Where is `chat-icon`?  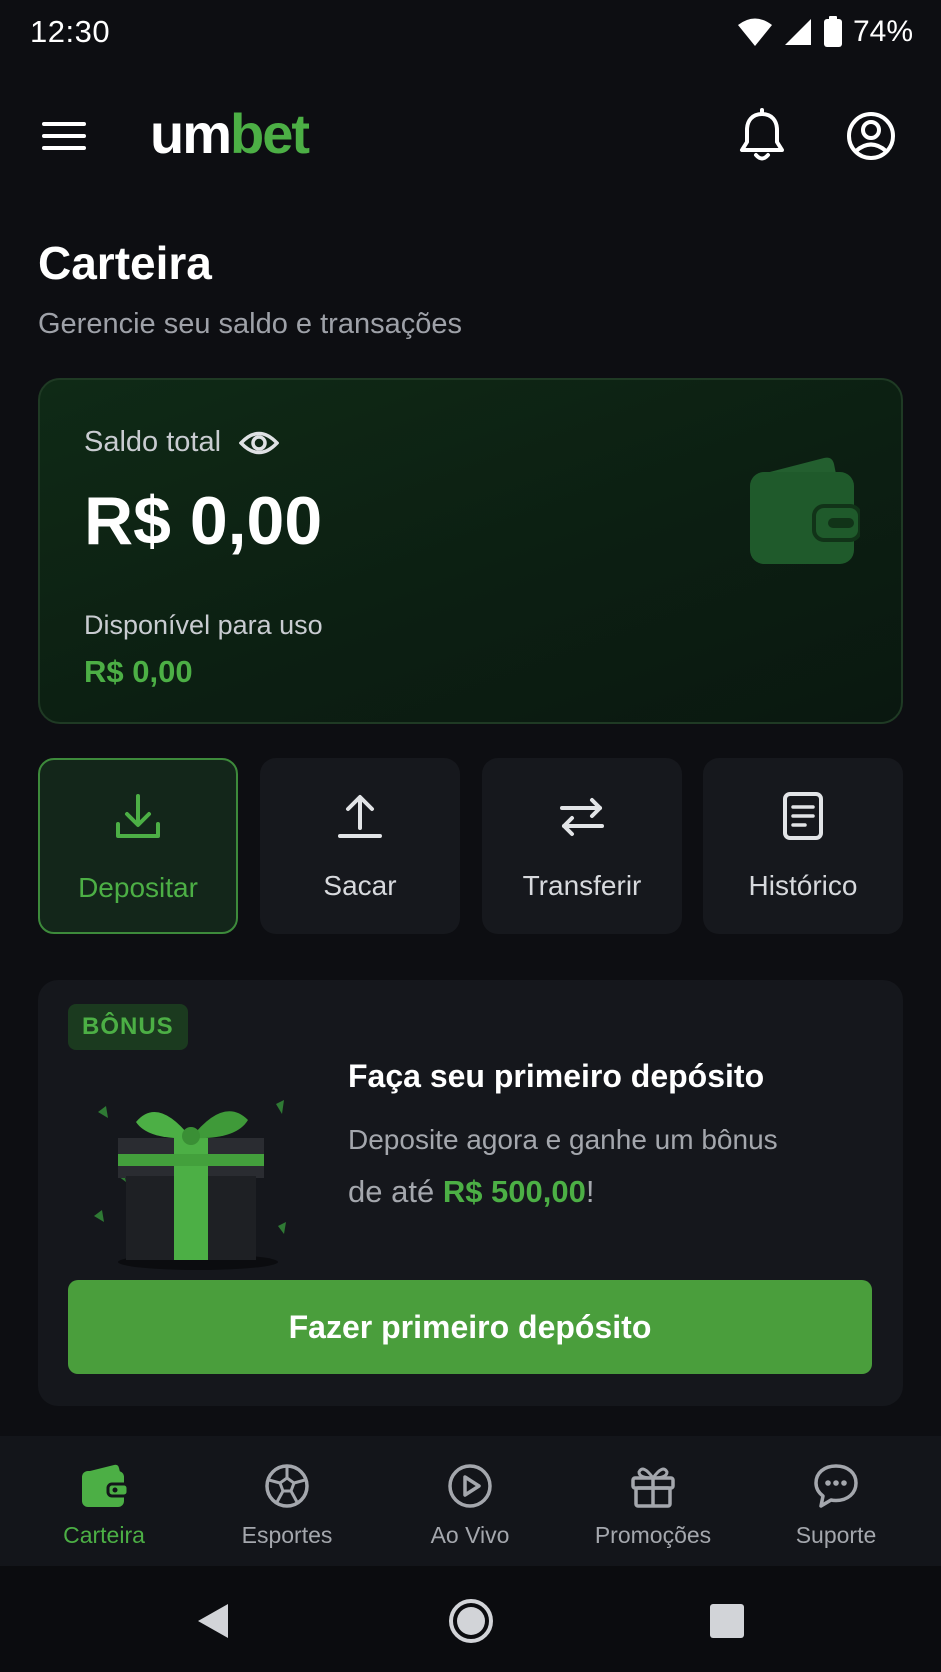 chat-icon is located at coordinates (836, 1486).